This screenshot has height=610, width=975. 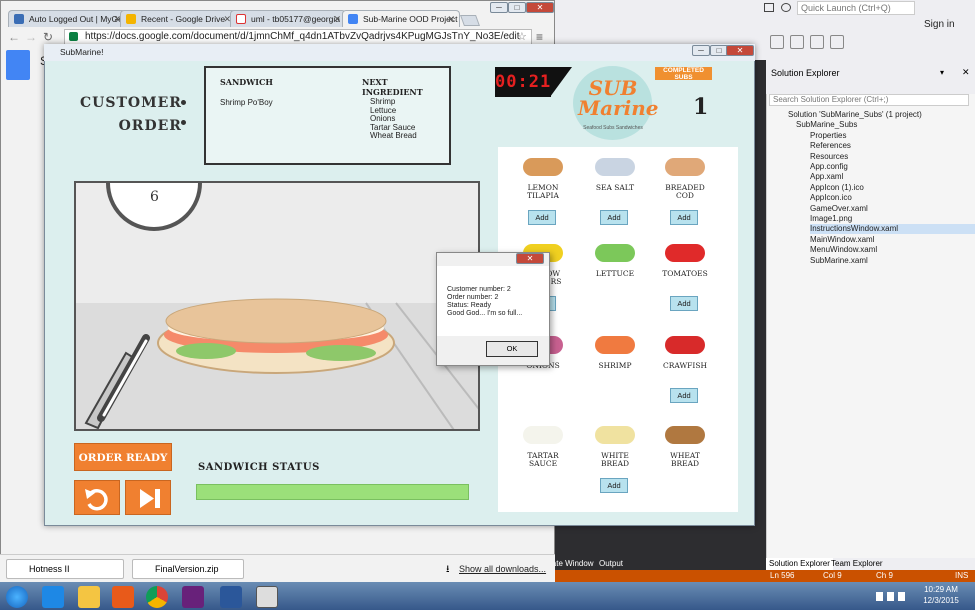 What do you see at coordinates (941, 595) in the screenshot?
I see `system-clock: 10:29 AM 12/3/2015` at bounding box center [941, 595].